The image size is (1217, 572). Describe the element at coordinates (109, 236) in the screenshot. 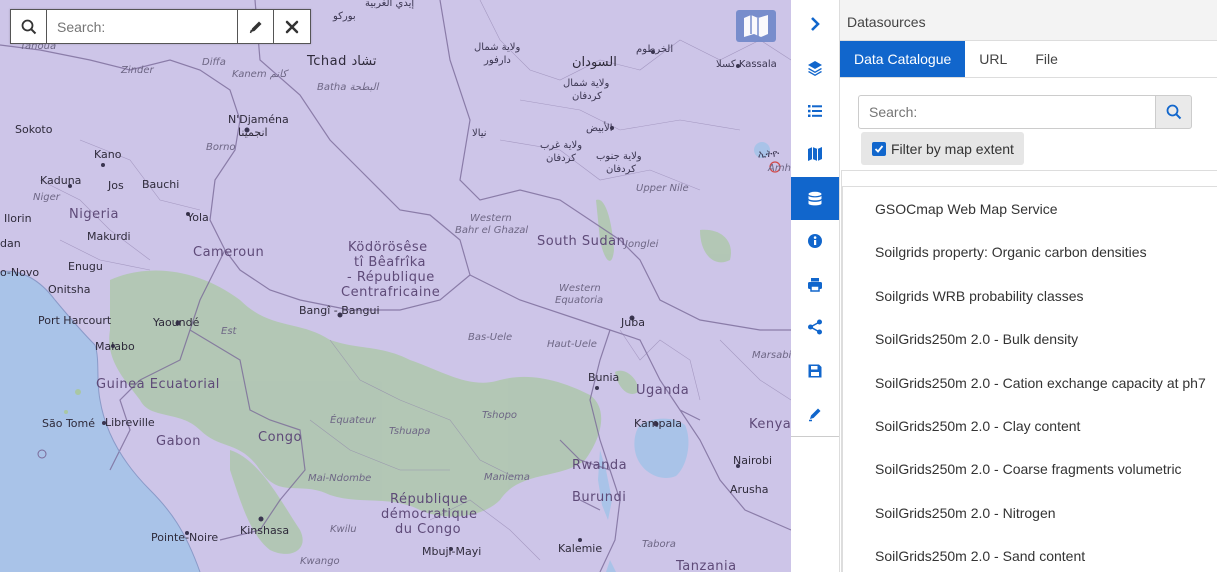

I see `map-label: Makurdi` at that location.